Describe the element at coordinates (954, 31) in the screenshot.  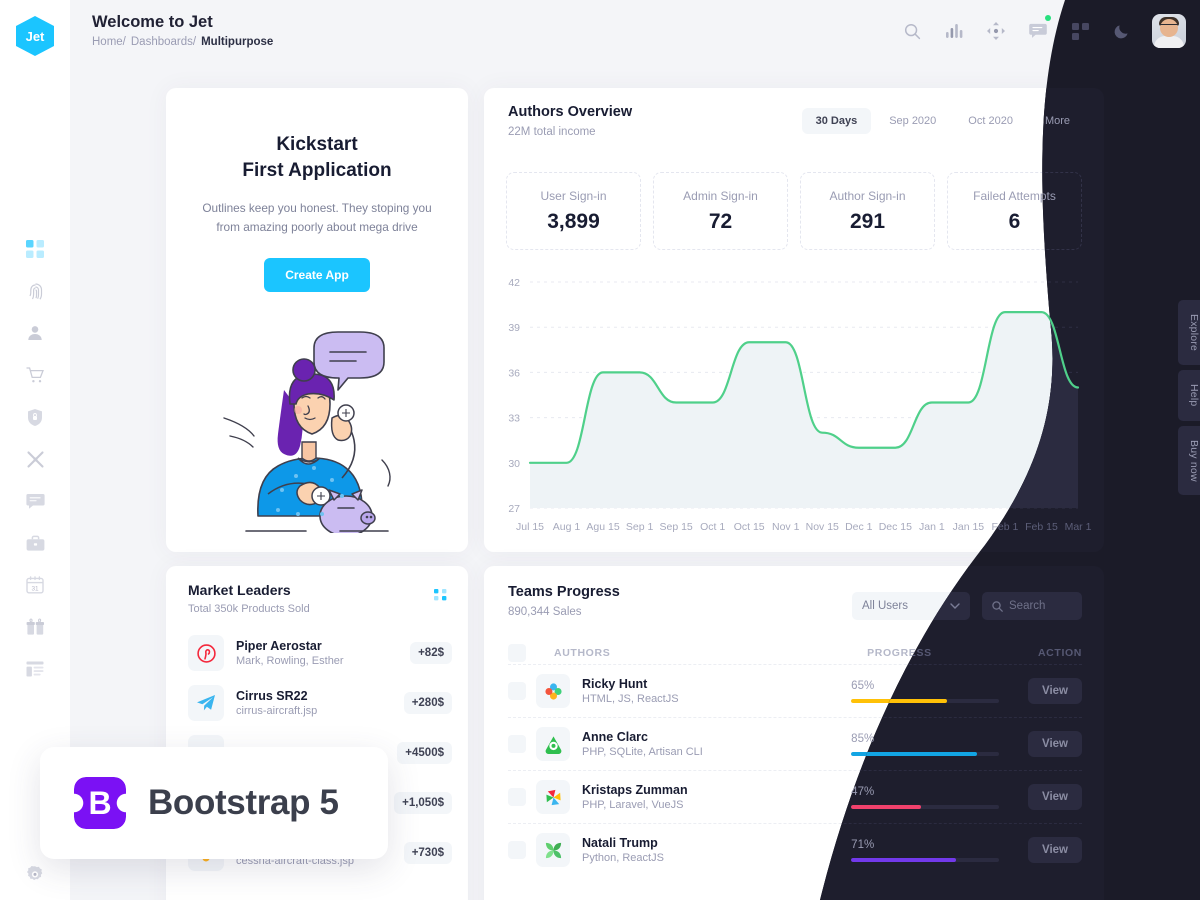
I see `bar-chart-icon` at that location.